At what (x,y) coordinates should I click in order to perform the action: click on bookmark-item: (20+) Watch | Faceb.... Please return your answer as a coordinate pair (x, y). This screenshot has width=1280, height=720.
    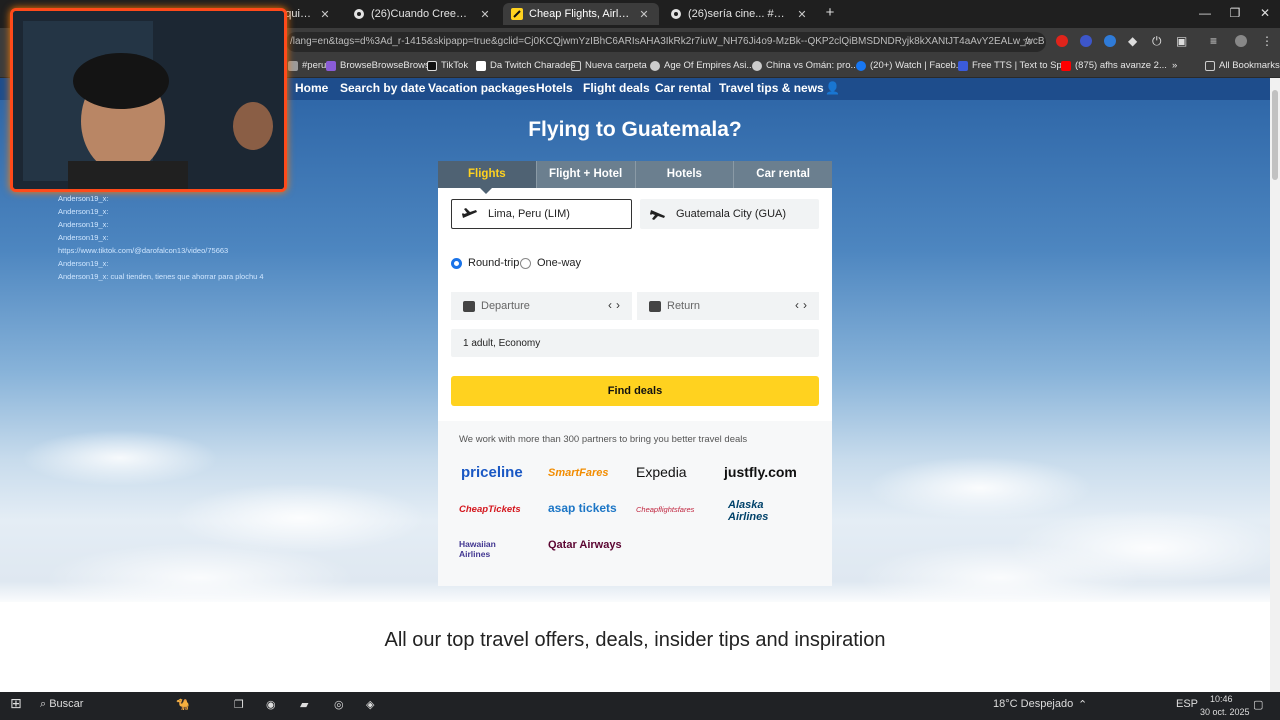
    Looking at the image, I should click on (910, 65).